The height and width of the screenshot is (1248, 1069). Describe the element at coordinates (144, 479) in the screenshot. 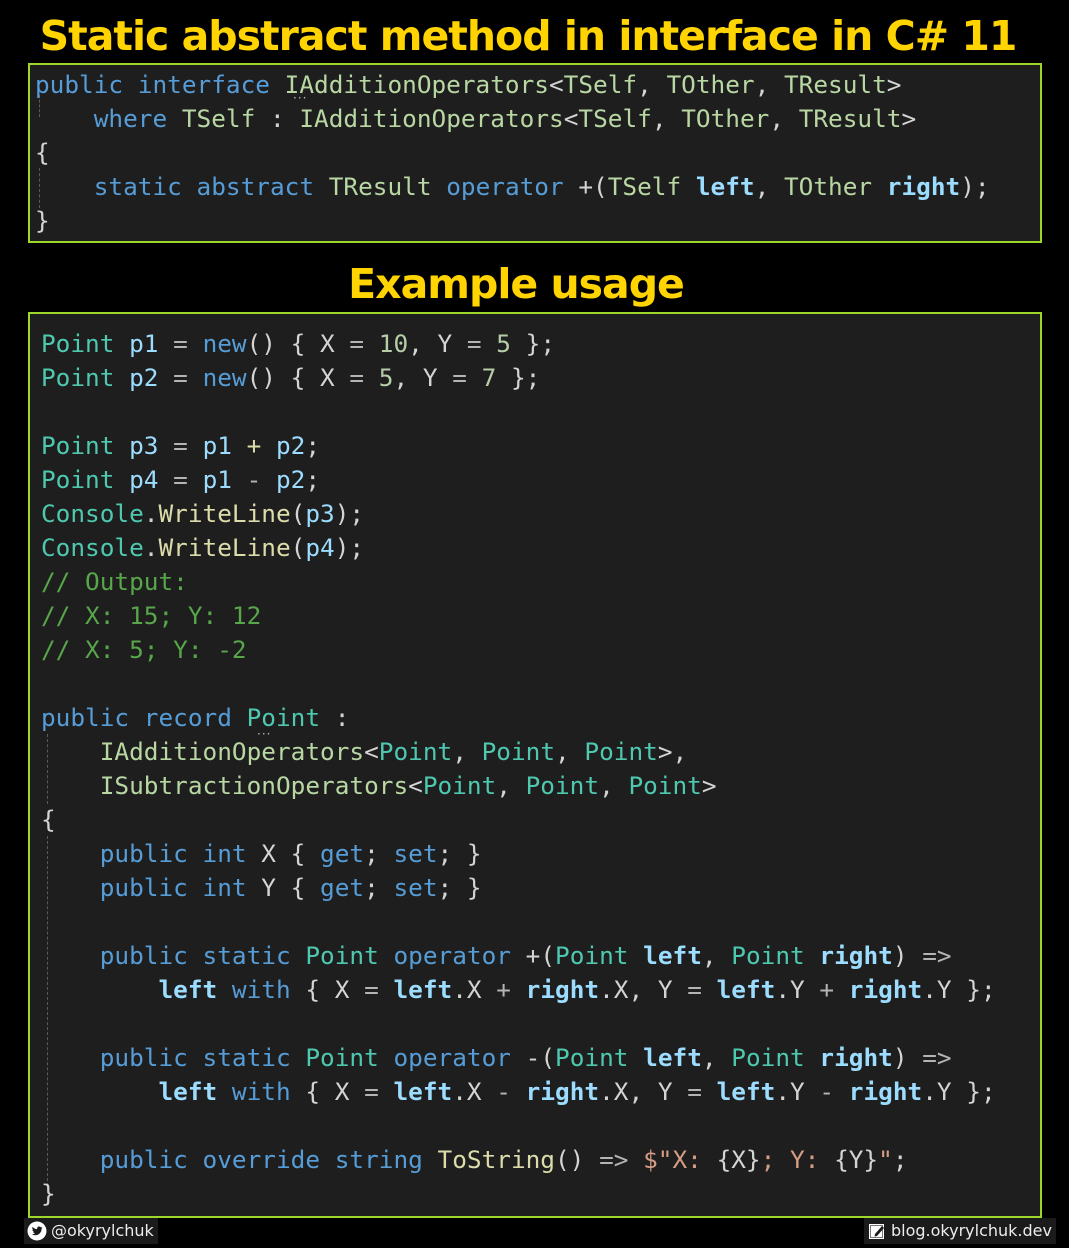

I see `code-token: p4` at that location.